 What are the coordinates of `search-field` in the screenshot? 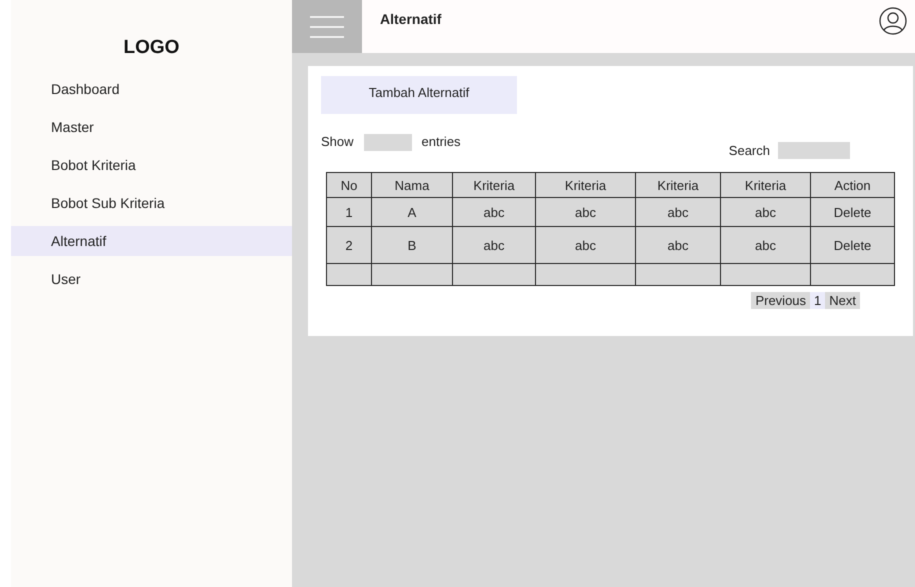 It's located at (814, 150).